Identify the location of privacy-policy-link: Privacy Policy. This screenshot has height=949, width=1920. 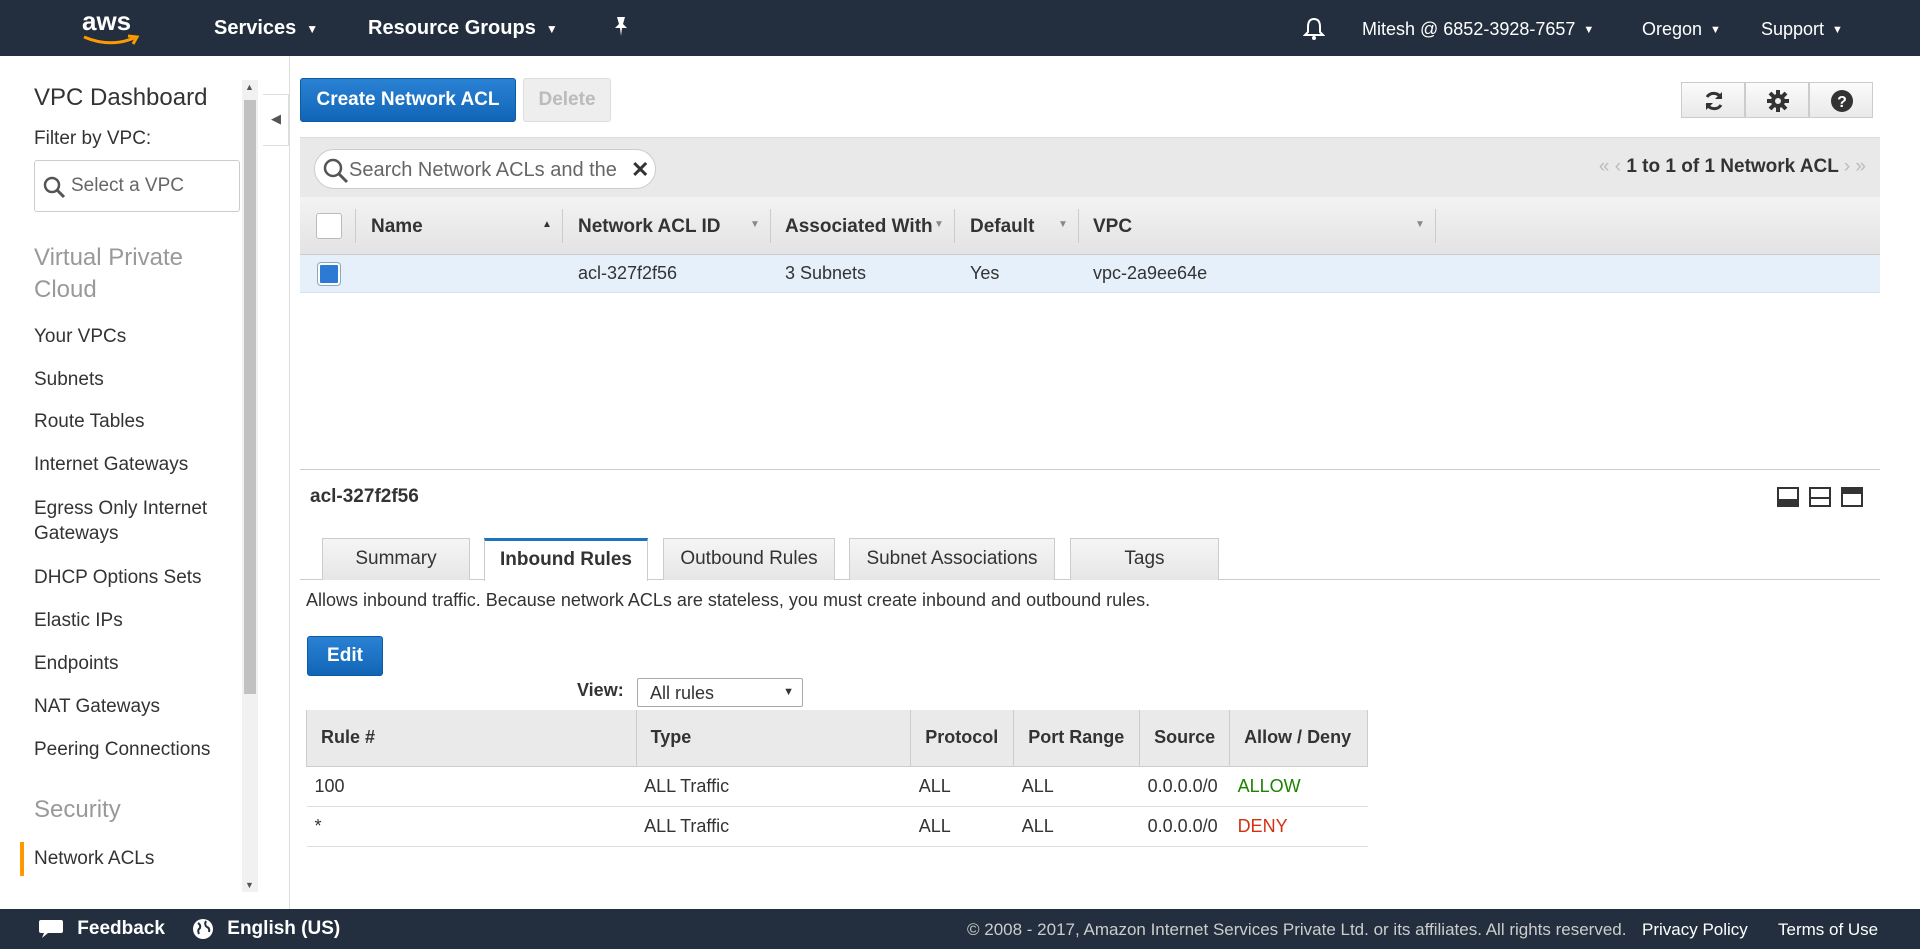
(1695, 930).